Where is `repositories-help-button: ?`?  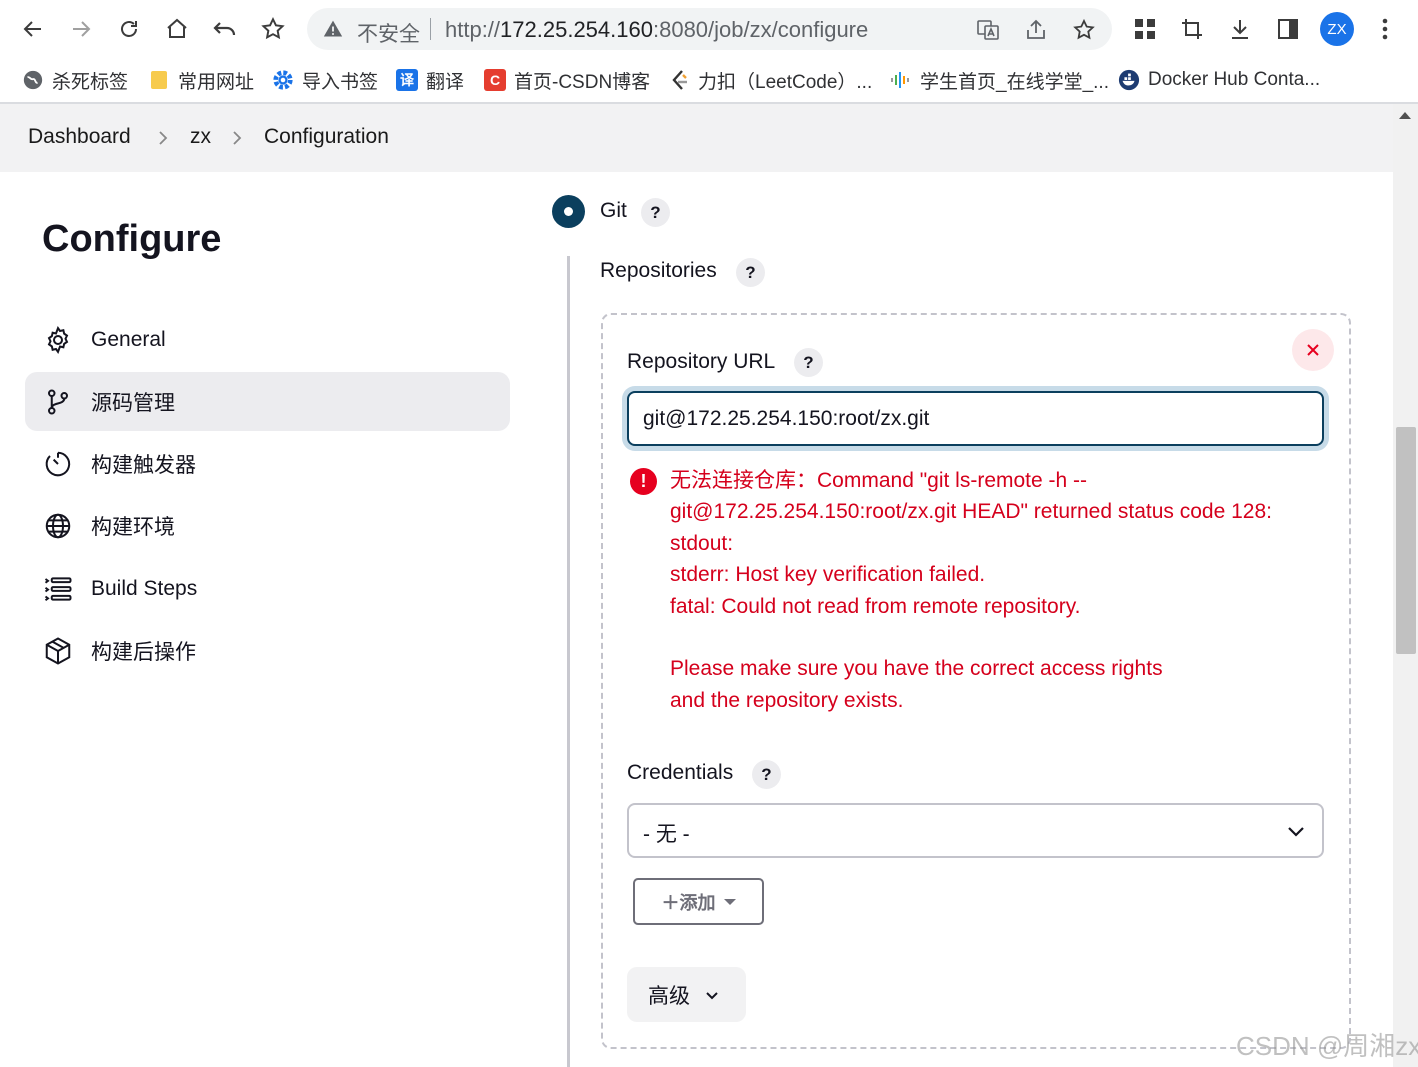 repositories-help-button: ? is located at coordinates (750, 272).